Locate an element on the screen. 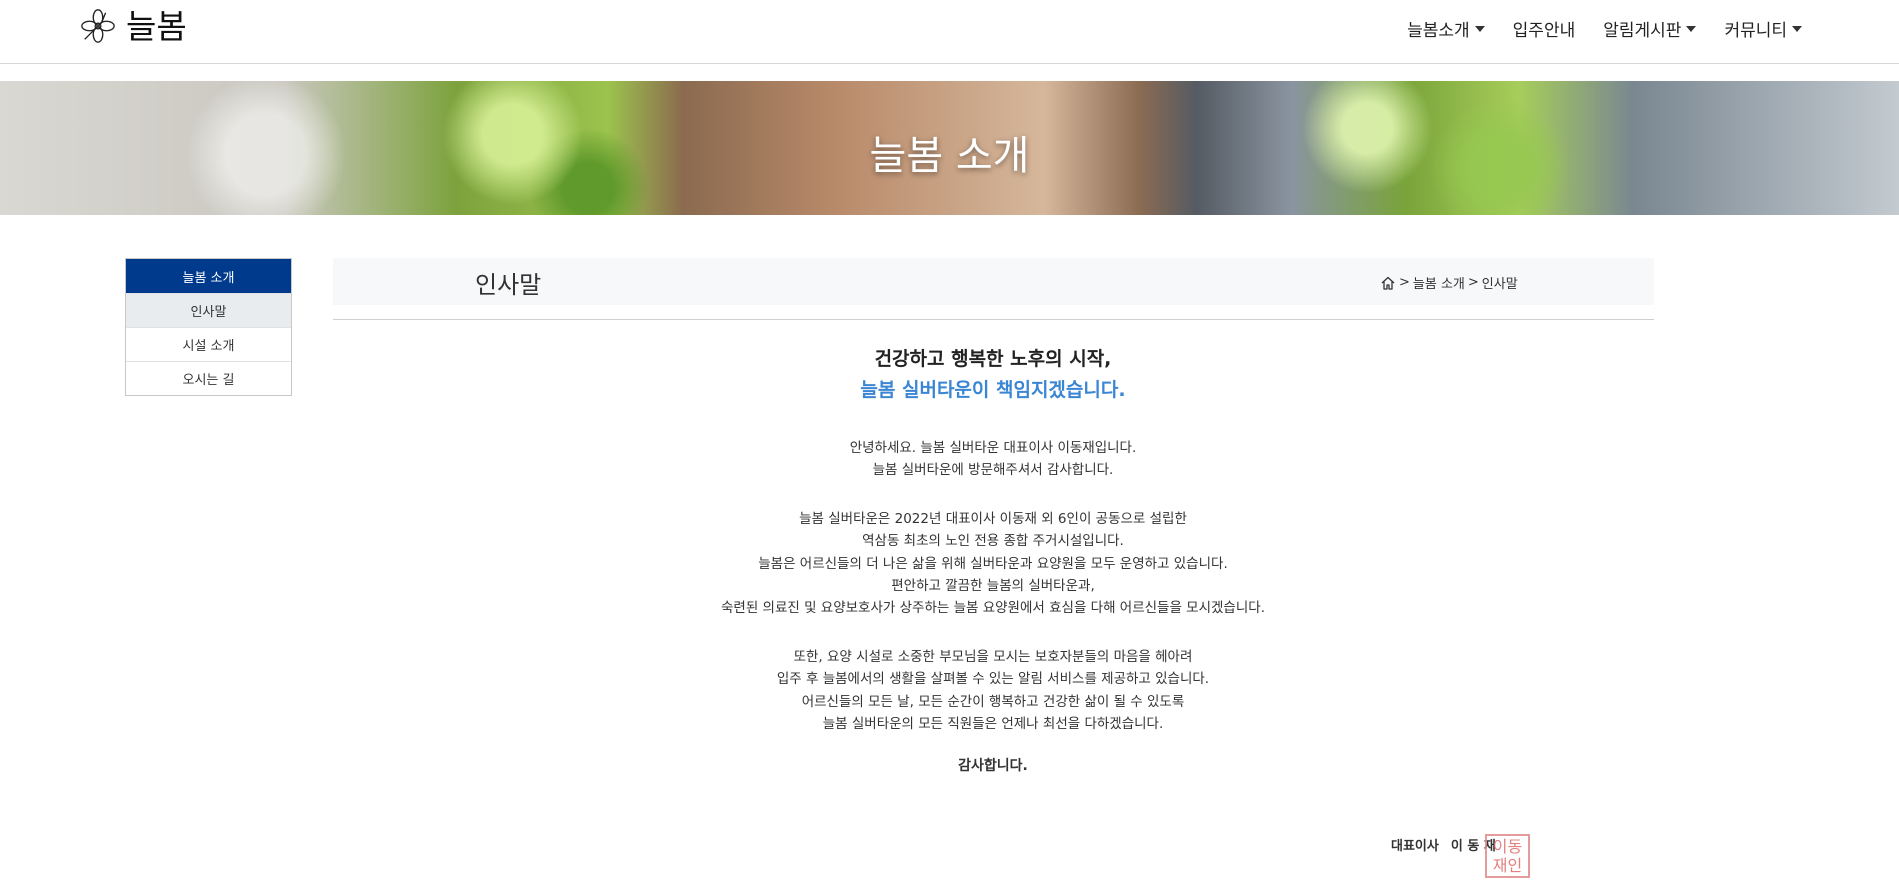  page-title: 인사말 is located at coordinates (508, 285).